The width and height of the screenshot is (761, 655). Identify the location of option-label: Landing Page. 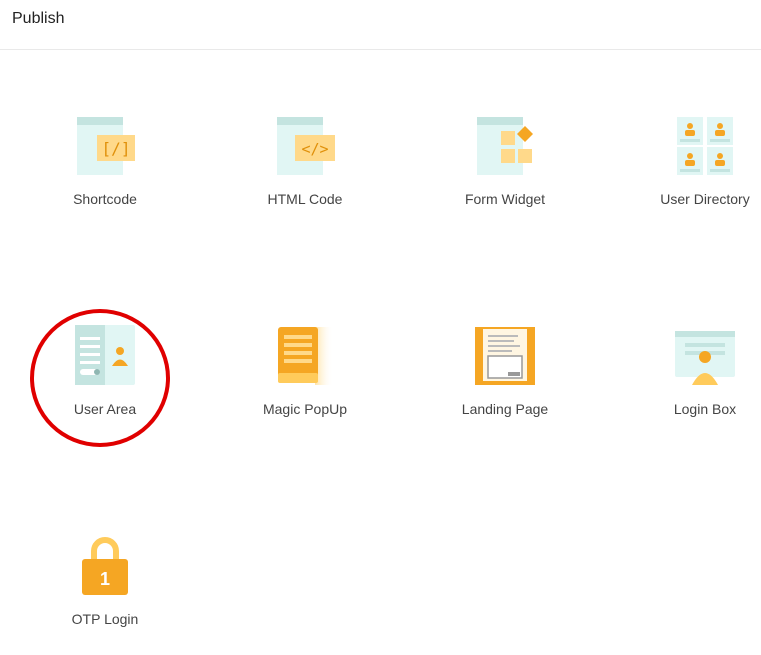
(505, 409).